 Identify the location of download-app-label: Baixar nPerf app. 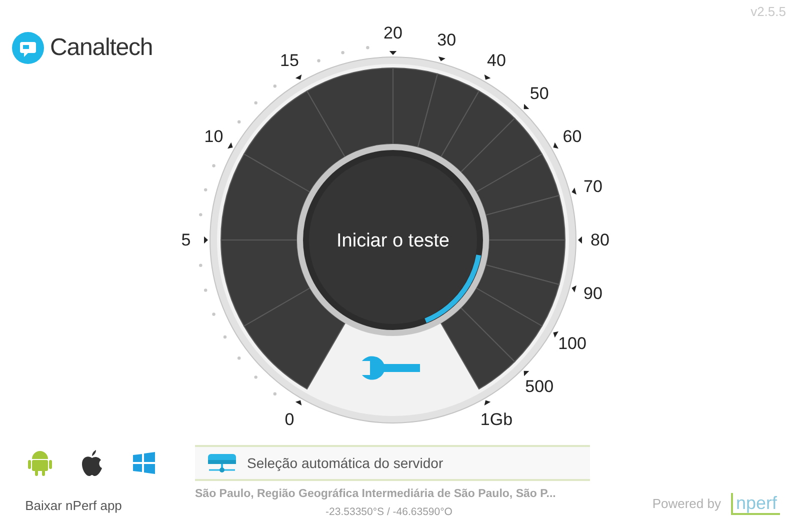
(74, 506).